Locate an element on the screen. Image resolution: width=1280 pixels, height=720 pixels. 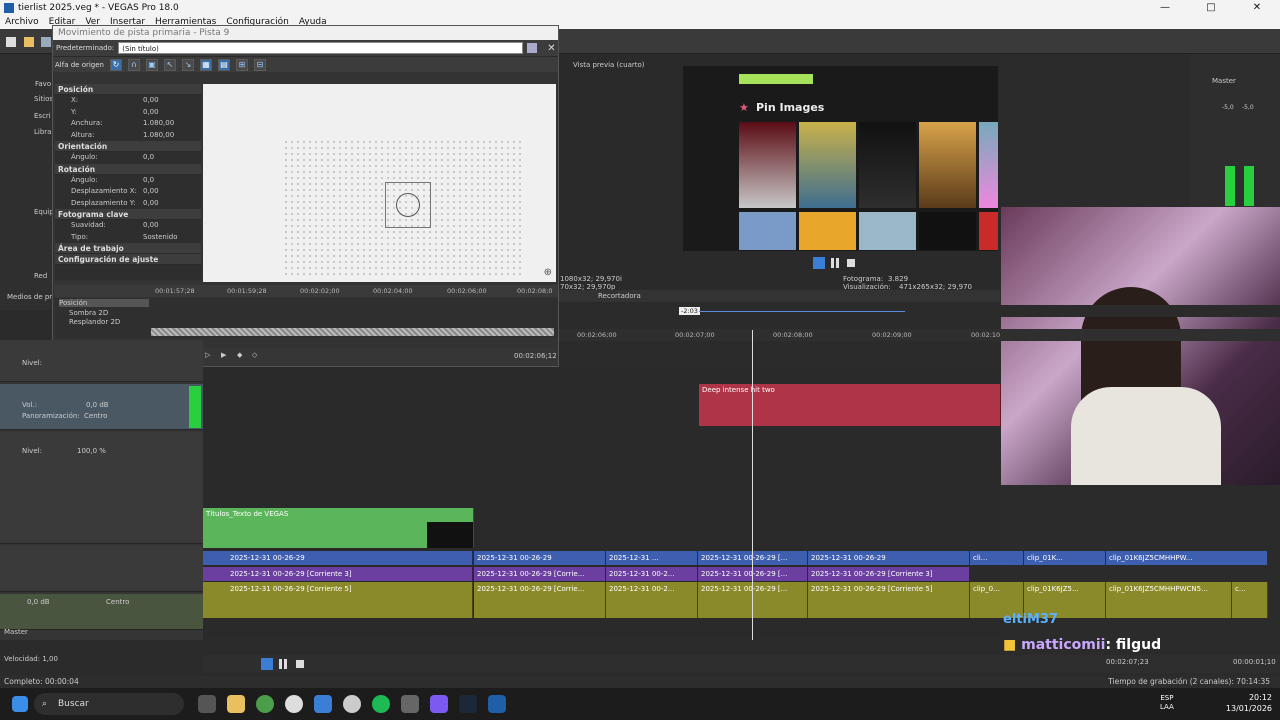
section-keyframe: Fotograma clave is located at coordinates (128, 214).